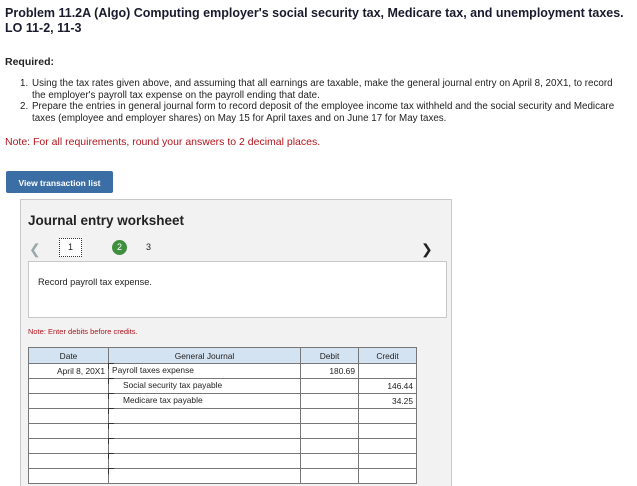  I want to click on table-row: Social security tax payable 146.44, so click(222, 386).